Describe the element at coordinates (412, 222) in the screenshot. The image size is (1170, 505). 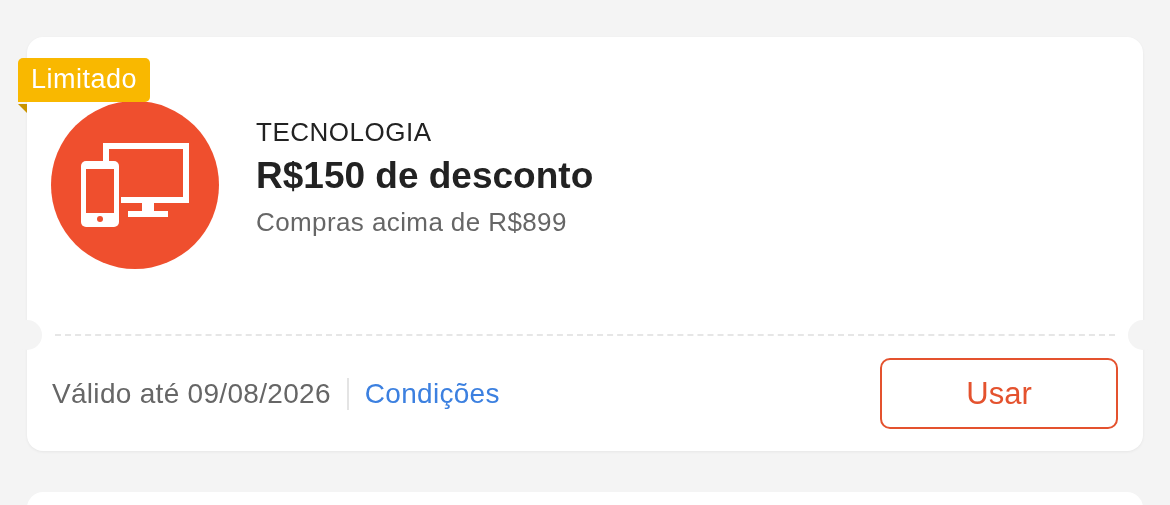
I see `minimum-purchase-text: Compras acima de R$899` at that location.